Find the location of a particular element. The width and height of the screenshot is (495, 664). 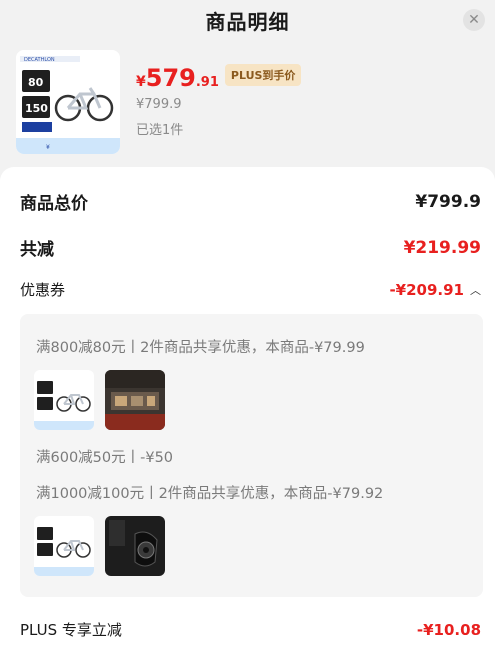

total-price-label: 商品总价 is located at coordinates (54, 204).